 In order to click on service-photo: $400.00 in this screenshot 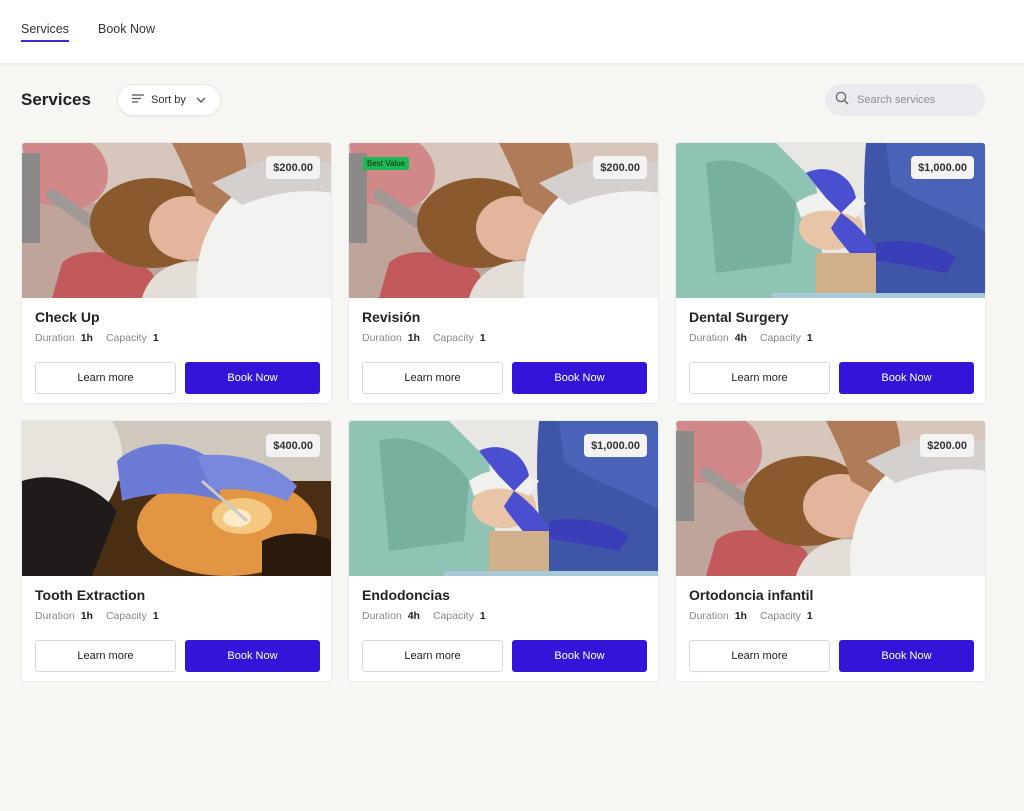, I will do `click(176, 498)`.